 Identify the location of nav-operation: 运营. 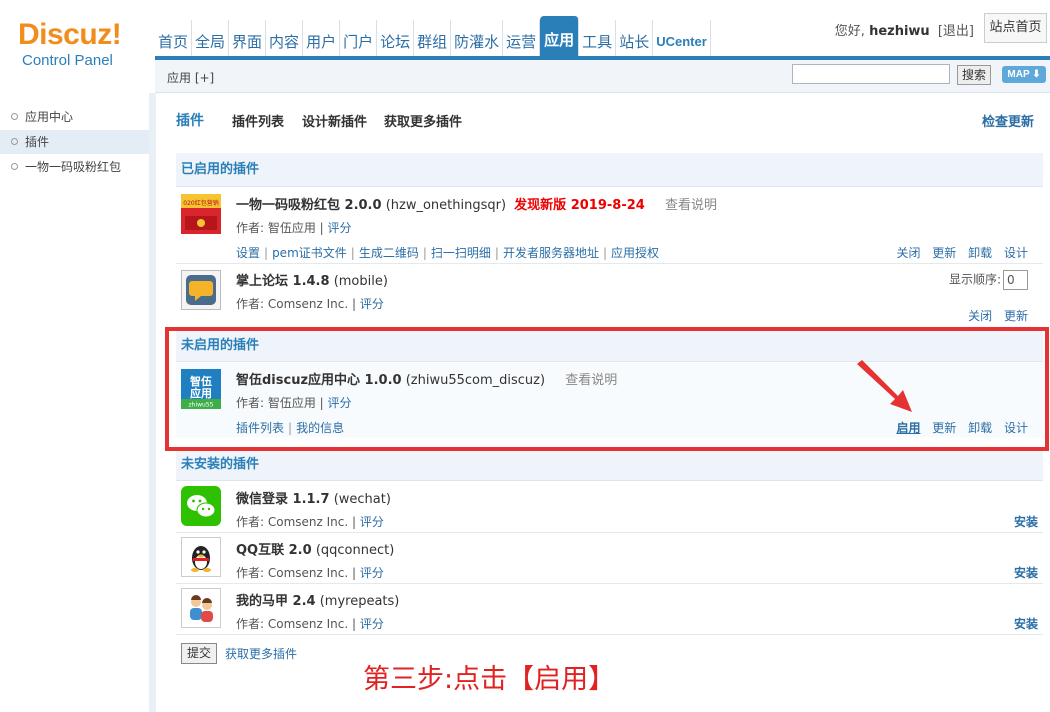
(522, 38).